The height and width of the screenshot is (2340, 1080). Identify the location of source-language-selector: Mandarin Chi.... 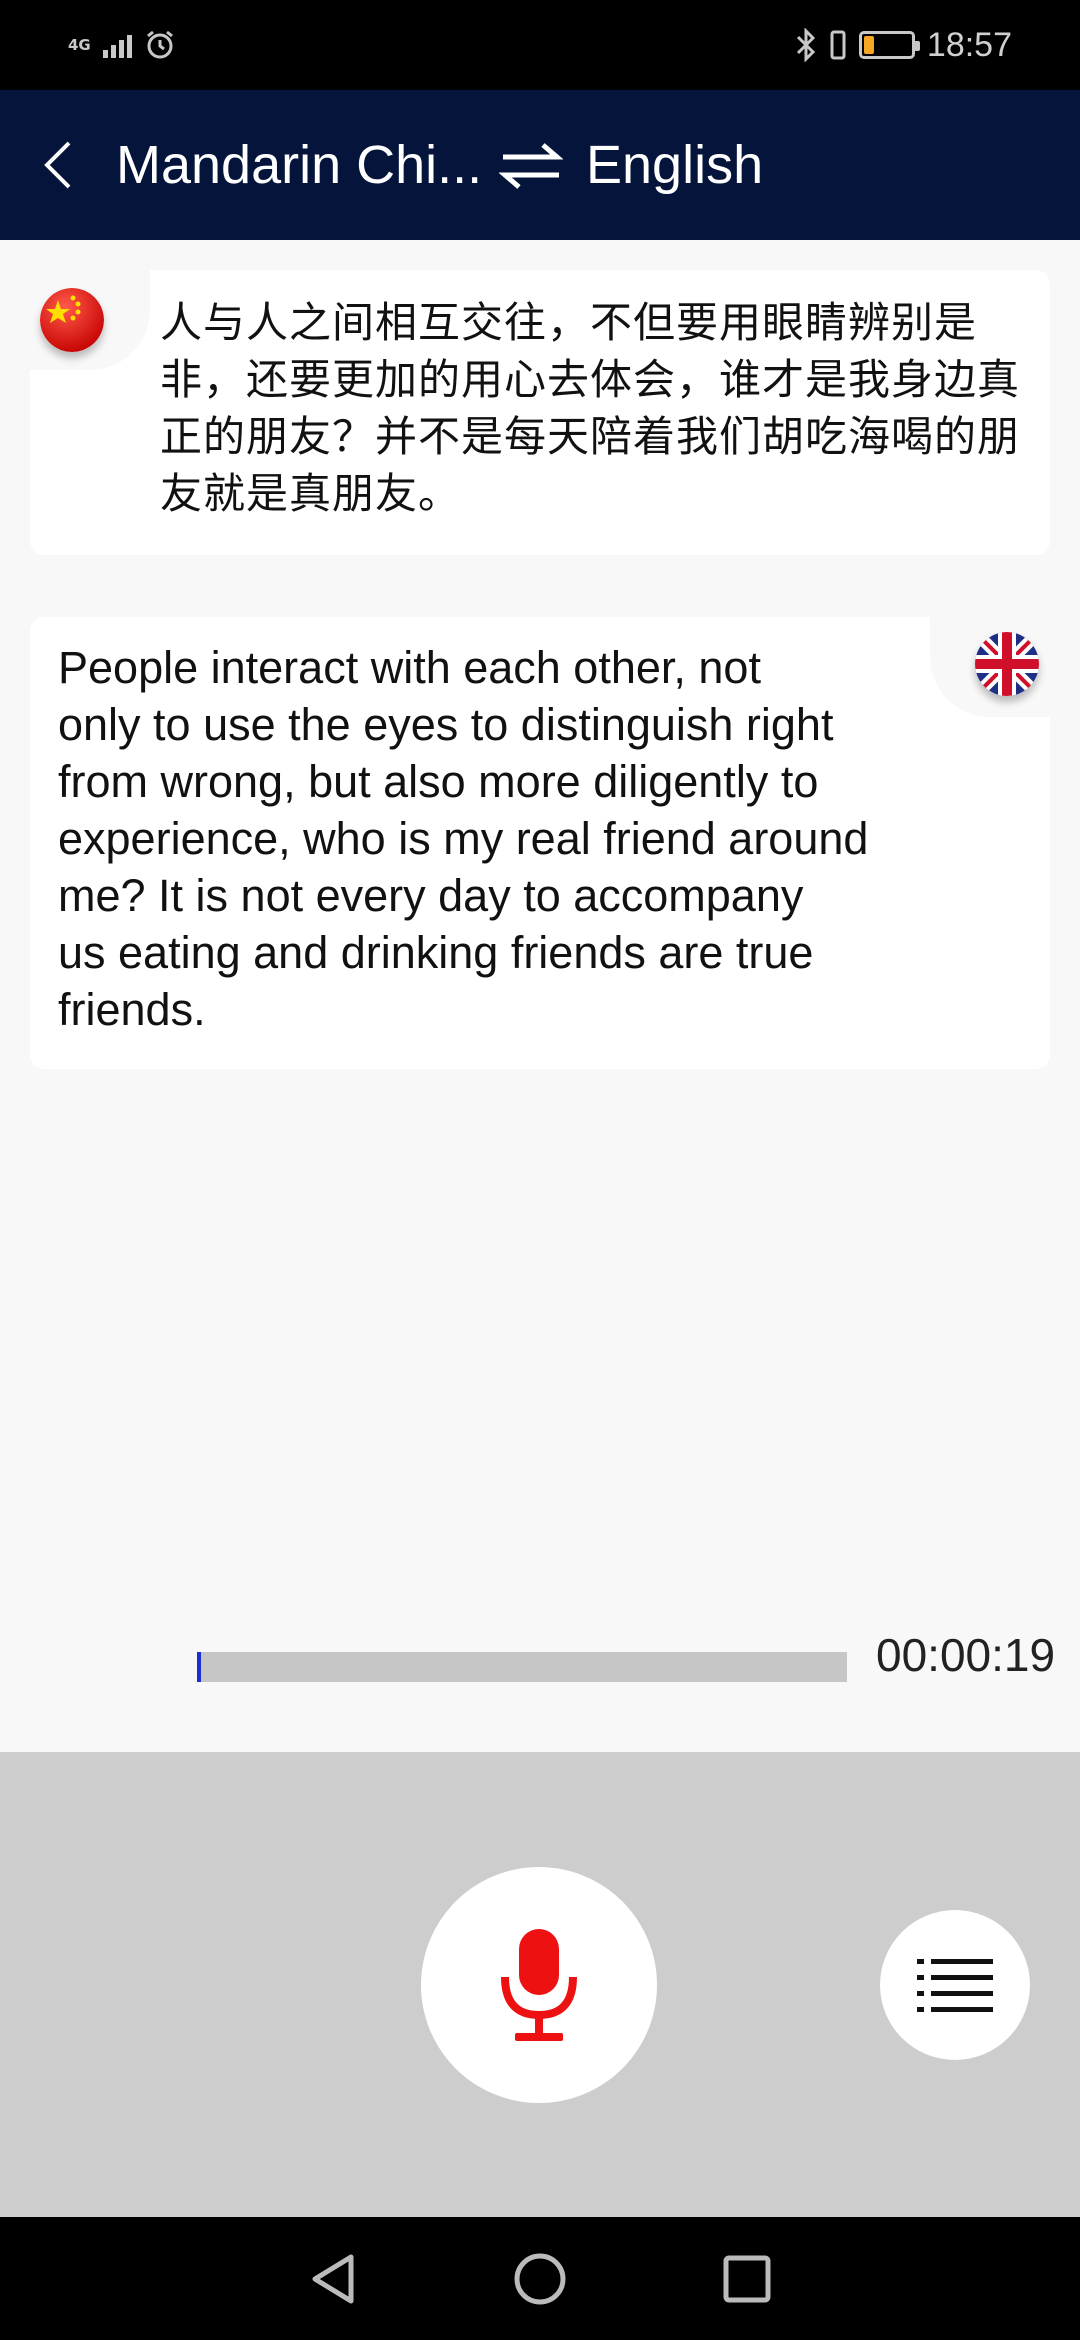
(301, 165).